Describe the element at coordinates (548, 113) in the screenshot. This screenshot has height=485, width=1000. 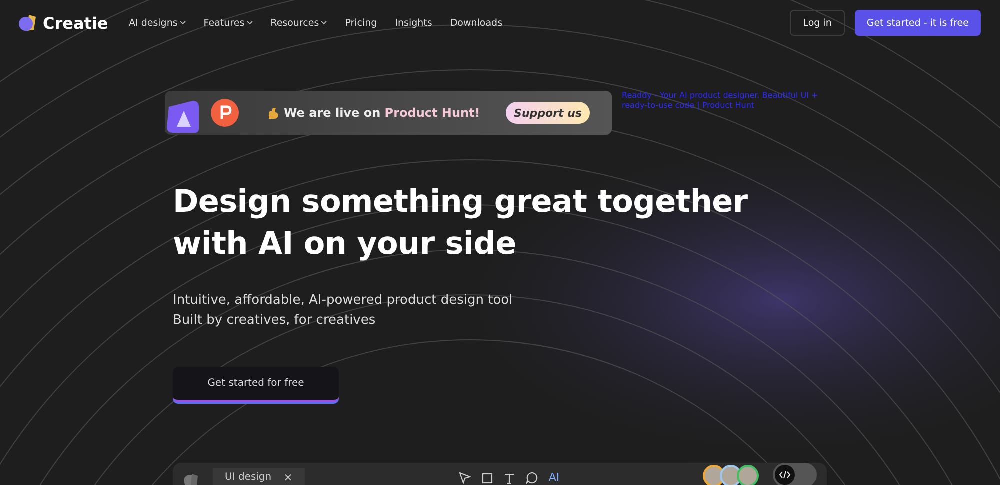
I see `support-us-button: Support us` at that location.